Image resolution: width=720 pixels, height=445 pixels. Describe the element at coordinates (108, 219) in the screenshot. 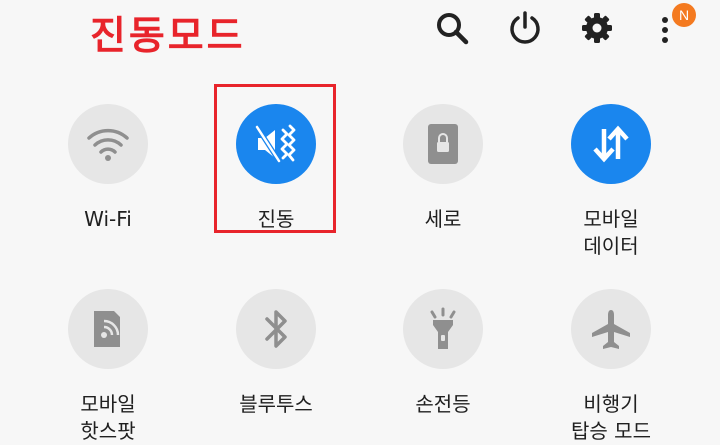

I see `tile-label-wifi: Wi-Fi` at that location.